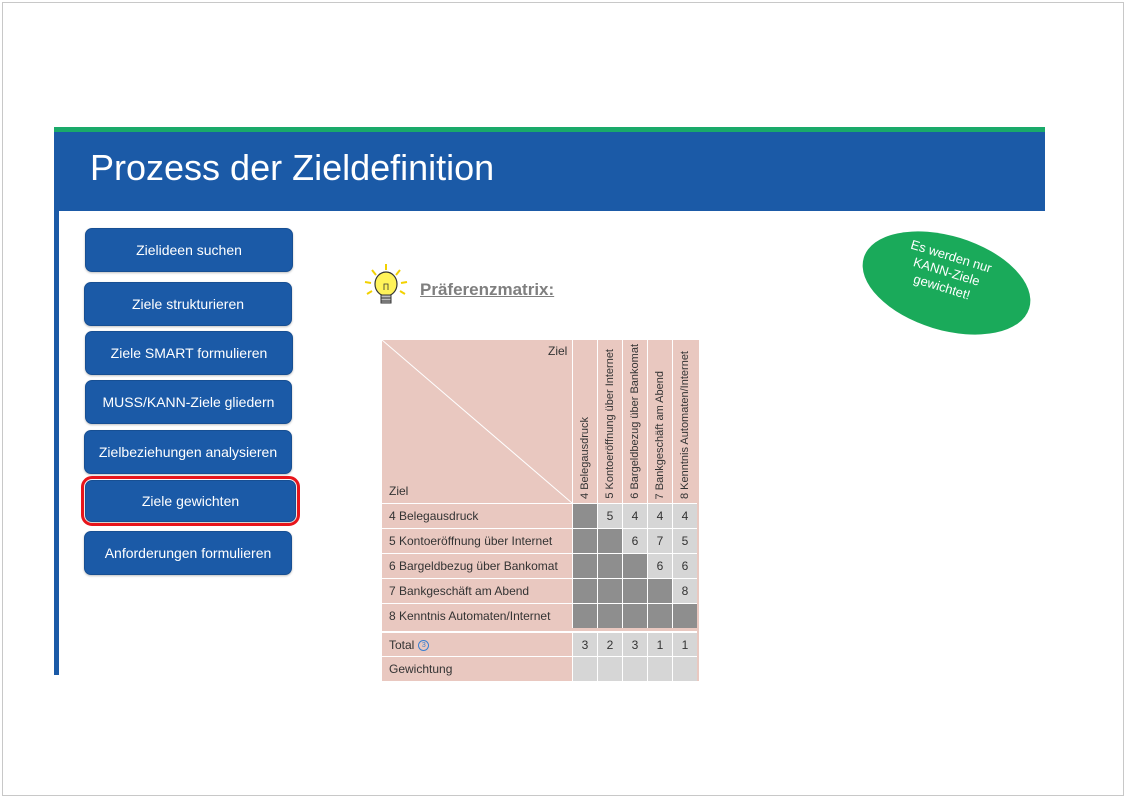 The height and width of the screenshot is (800, 1128). Describe the element at coordinates (659, 540) in the screenshot. I see `matrix-cell: 7` at that location.